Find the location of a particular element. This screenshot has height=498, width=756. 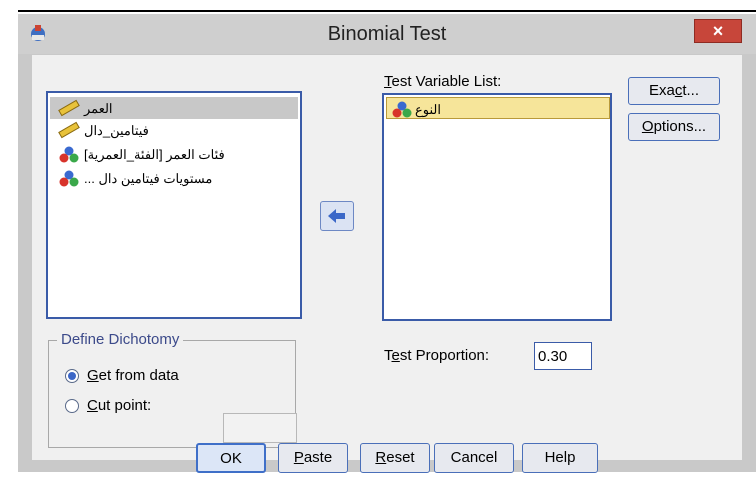

list-item: العمر is located at coordinates (174, 108).